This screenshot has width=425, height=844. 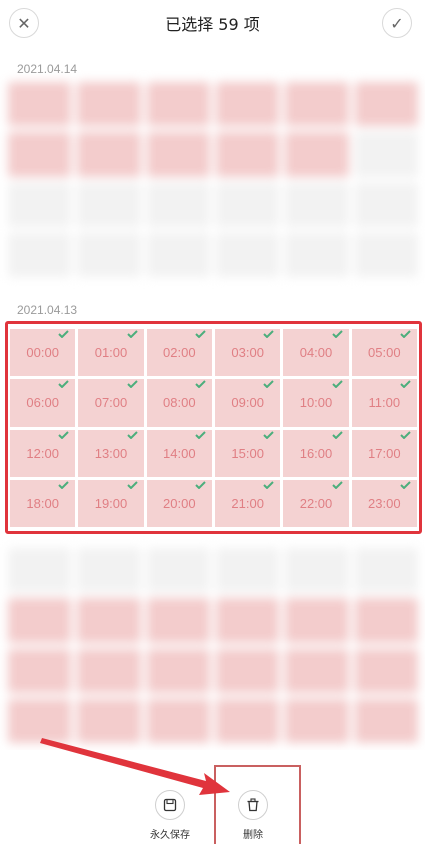 I want to click on save-permanently-label: 永久保存, so click(x=170, y=835).